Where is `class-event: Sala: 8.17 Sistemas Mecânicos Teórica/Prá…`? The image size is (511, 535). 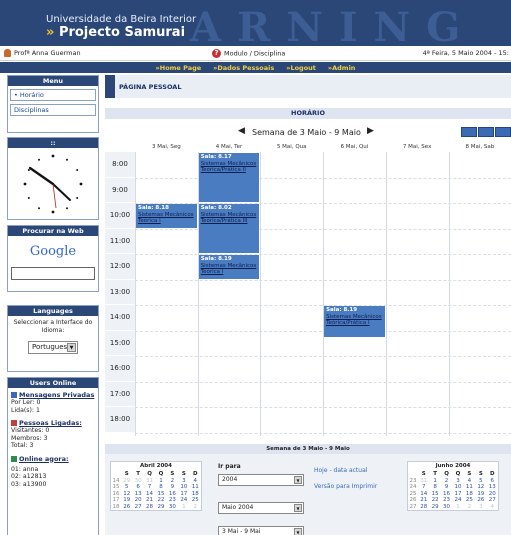 class-event: Sala: 8.17 Sistemas Mecânicos Teórica/Prá… is located at coordinates (229, 177).